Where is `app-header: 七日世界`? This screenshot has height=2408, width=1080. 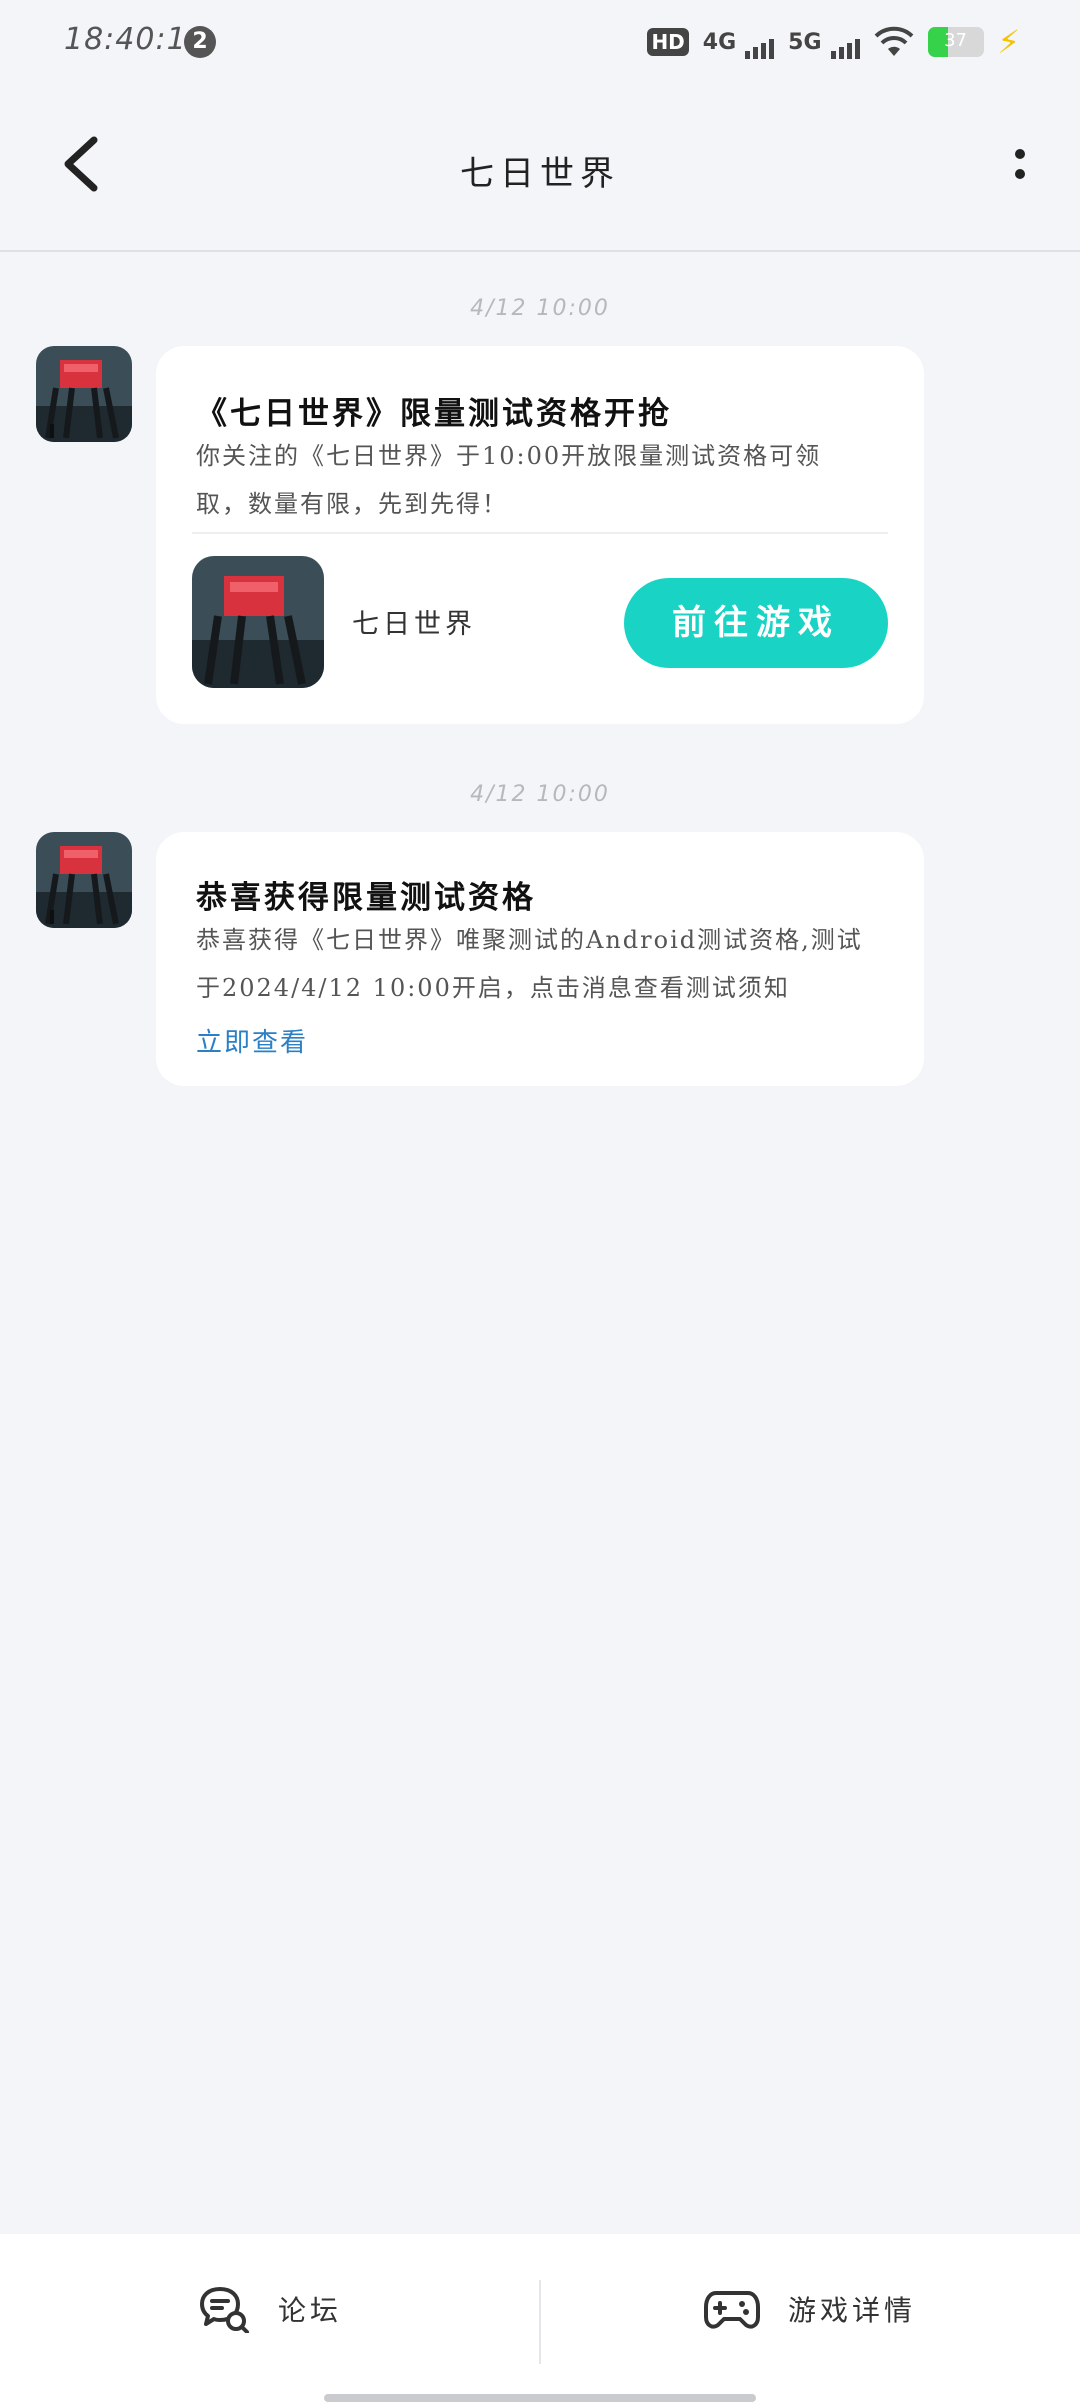 app-header: 七日世界 is located at coordinates (540, 168).